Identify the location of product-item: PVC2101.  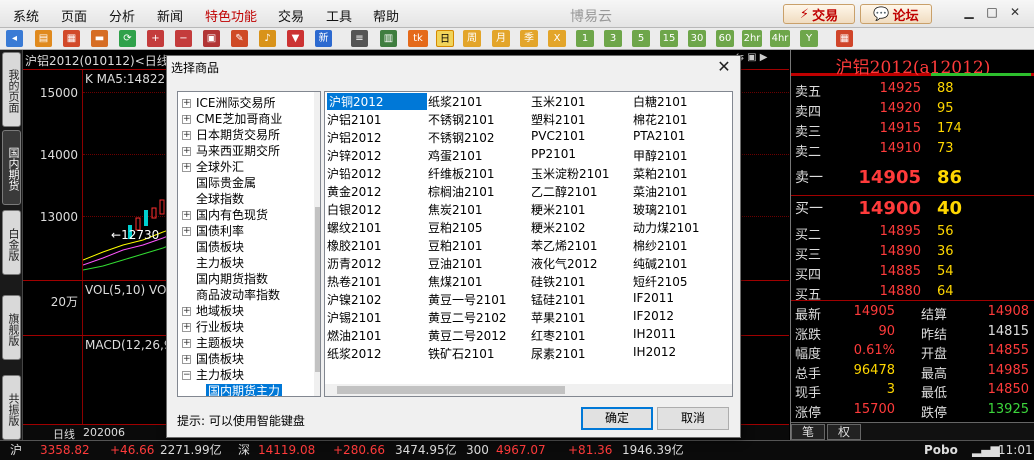
(558, 137).